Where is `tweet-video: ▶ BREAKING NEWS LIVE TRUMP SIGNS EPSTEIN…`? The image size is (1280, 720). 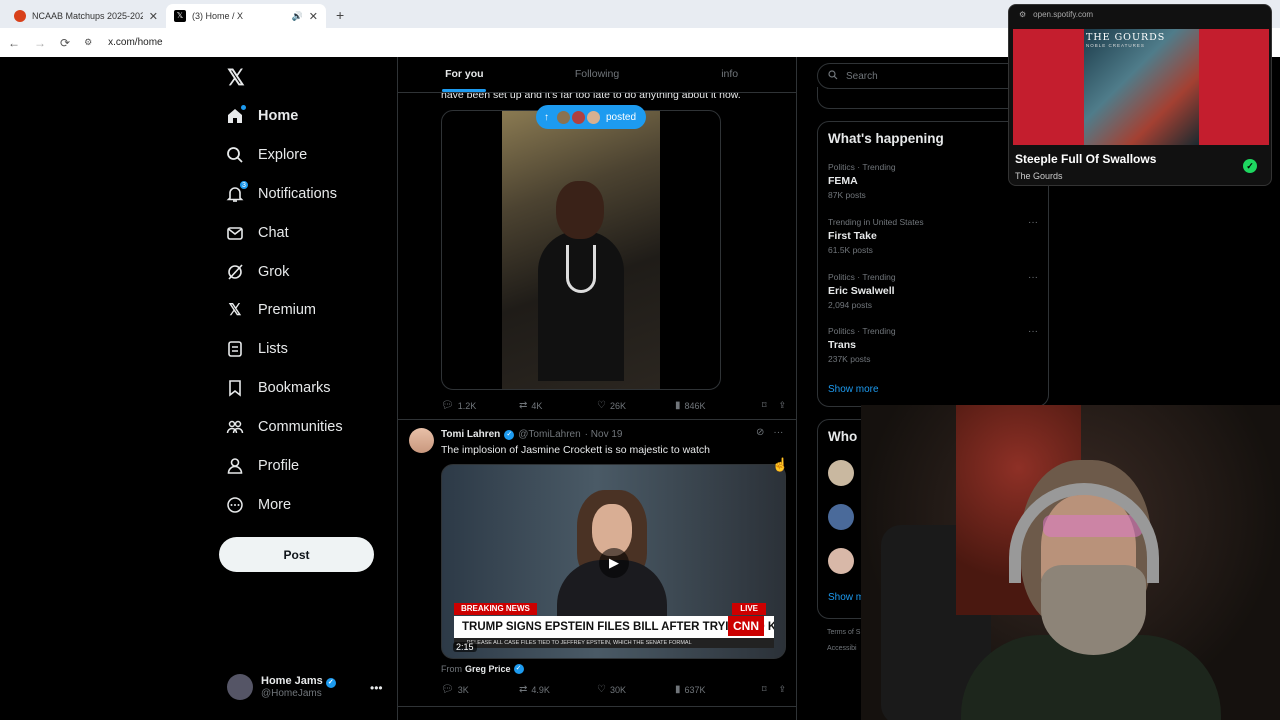
tweet-video: ▶ BREAKING NEWS LIVE TRUMP SIGNS EPSTEIN… is located at coordinates (613, 561).